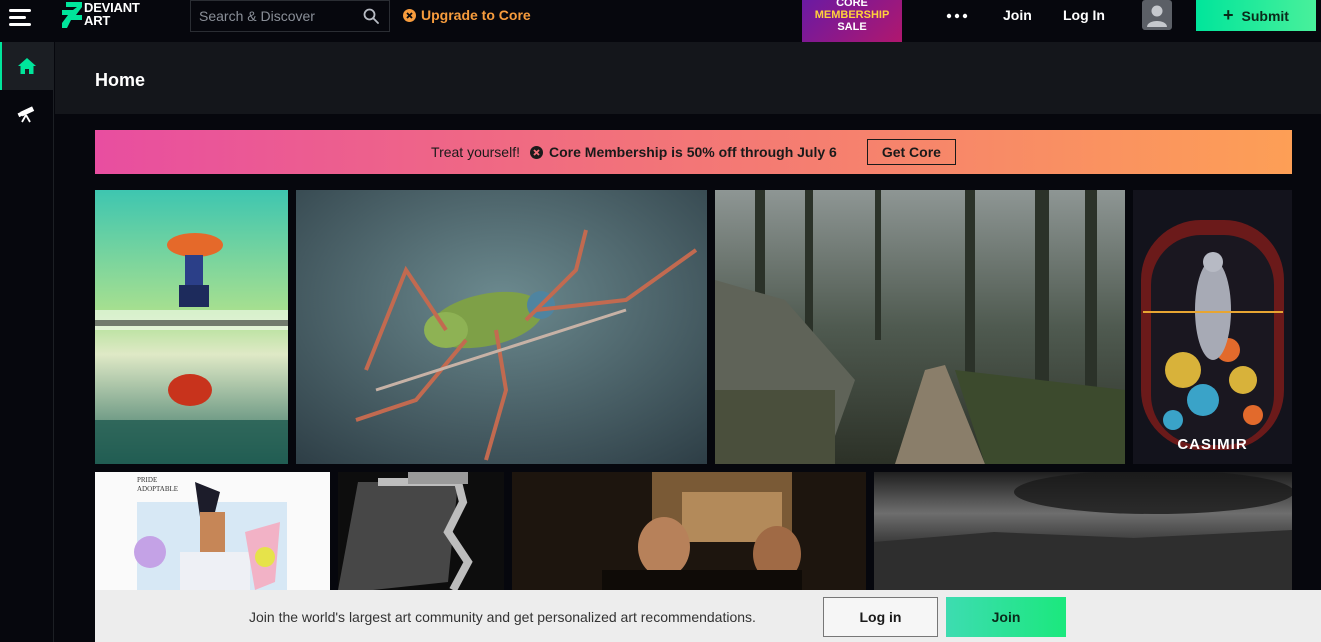 This screenshot has width=1321, height=642. I want to click on artwork-thumbnail-two-men, so click(689, 531).